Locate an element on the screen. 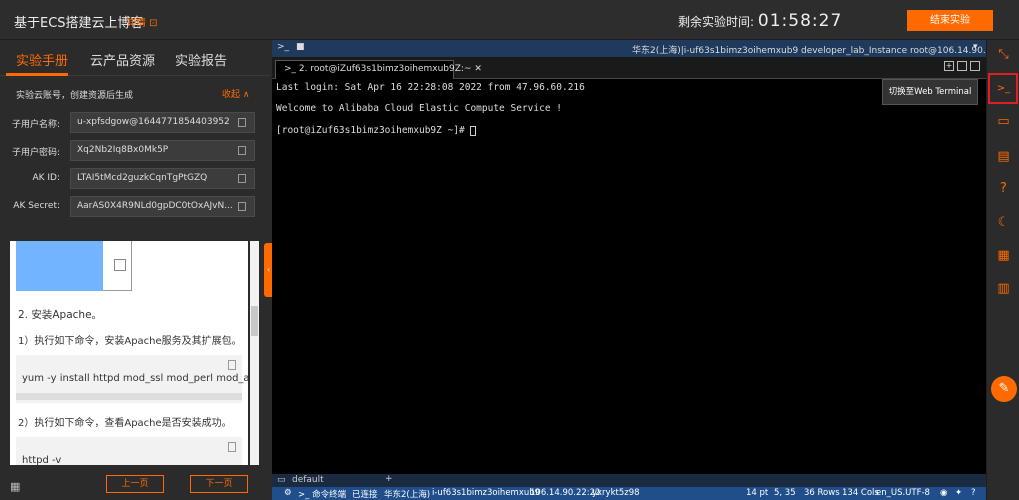 Image resolution: width=1019 pixels, height=500 pixels. status-rows: 36 Rows is located at coordinates (822, 493).